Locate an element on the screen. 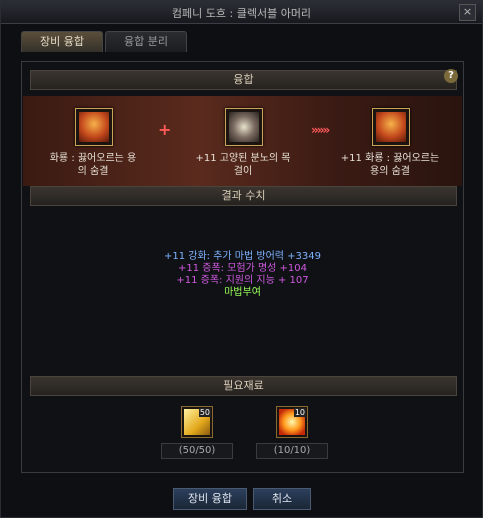 The width and height of the screenshot is (483, 518). result-header-label: 결과 수치 is located at coordinates (243, 195).